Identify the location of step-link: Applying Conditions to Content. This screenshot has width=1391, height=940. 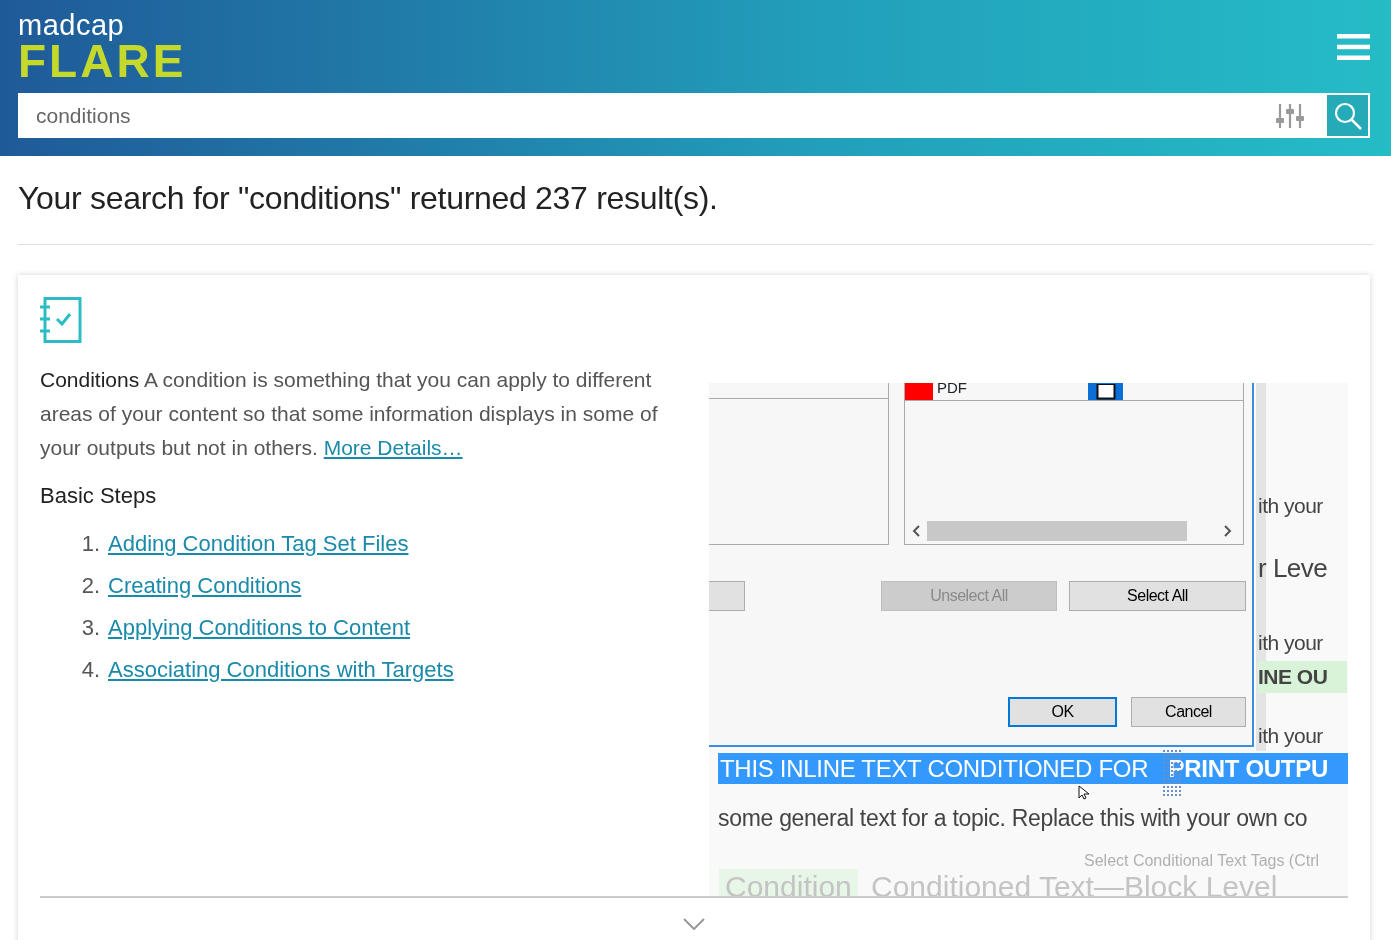
(259, 627).